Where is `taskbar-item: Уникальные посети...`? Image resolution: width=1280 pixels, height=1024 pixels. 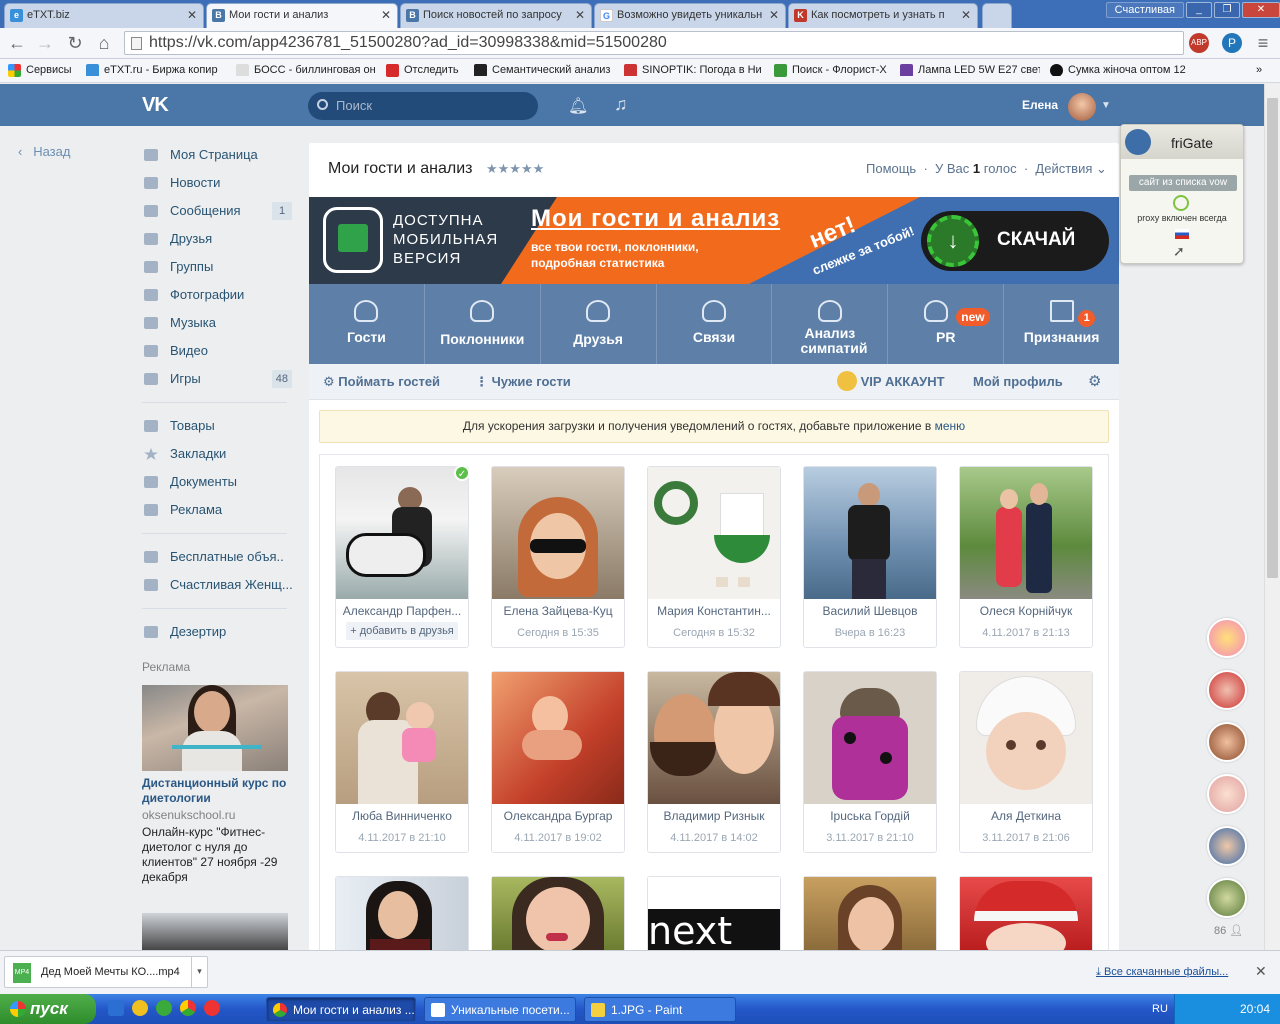 taskbar-item: Уникальные посети... is located at coordinates (500, 1009).